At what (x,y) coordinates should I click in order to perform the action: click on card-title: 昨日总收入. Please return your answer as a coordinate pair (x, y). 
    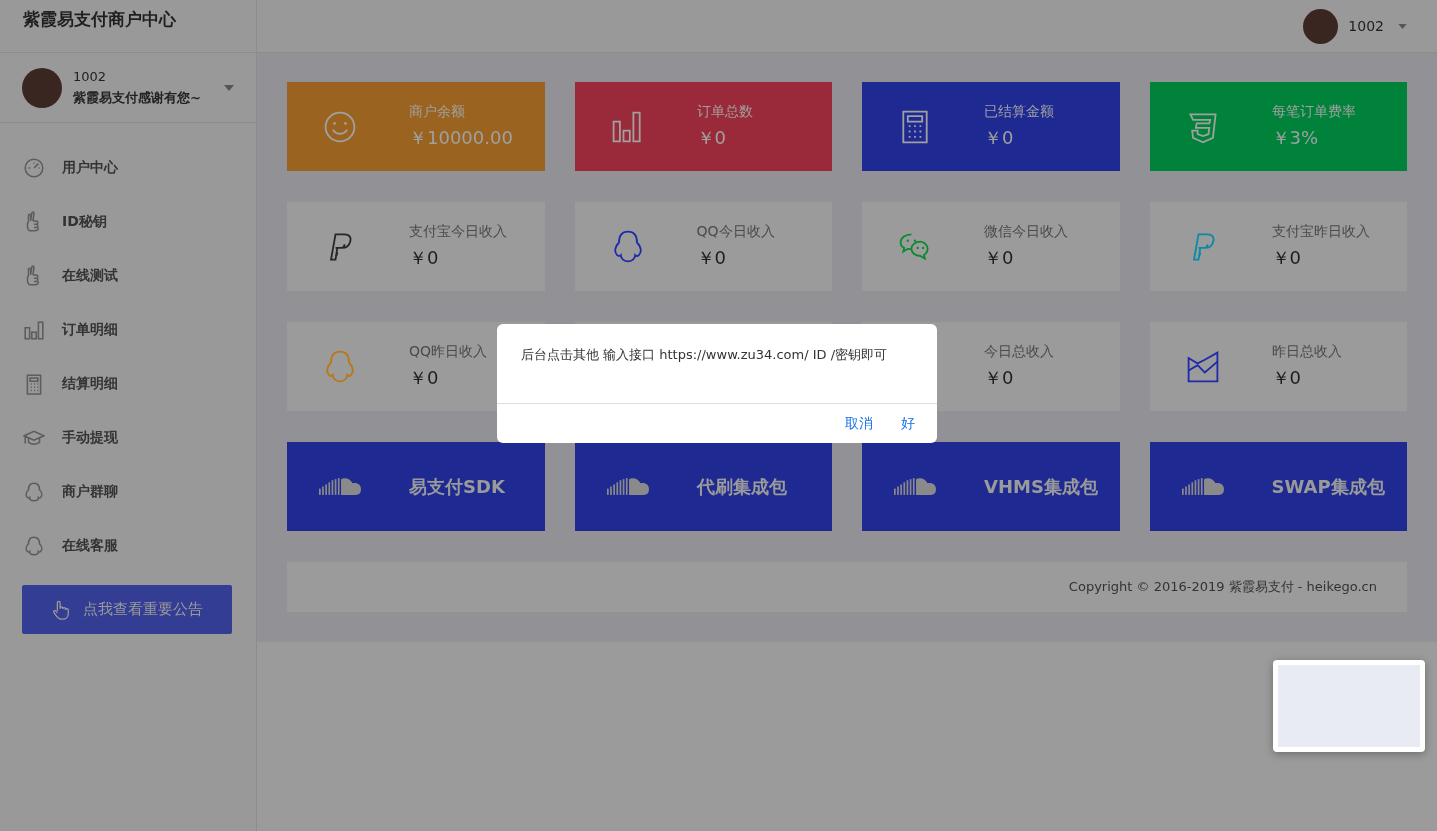
    Looking at the image, I should click on (1306, 352).